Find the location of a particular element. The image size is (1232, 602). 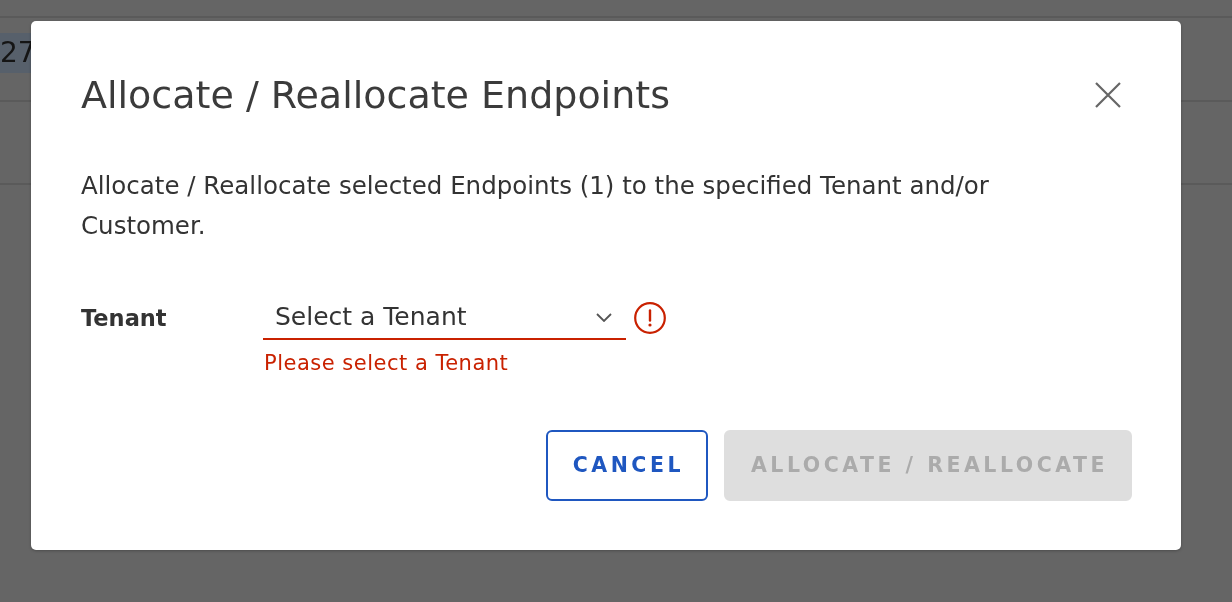

error-icon is located at coordinates (650, 318).